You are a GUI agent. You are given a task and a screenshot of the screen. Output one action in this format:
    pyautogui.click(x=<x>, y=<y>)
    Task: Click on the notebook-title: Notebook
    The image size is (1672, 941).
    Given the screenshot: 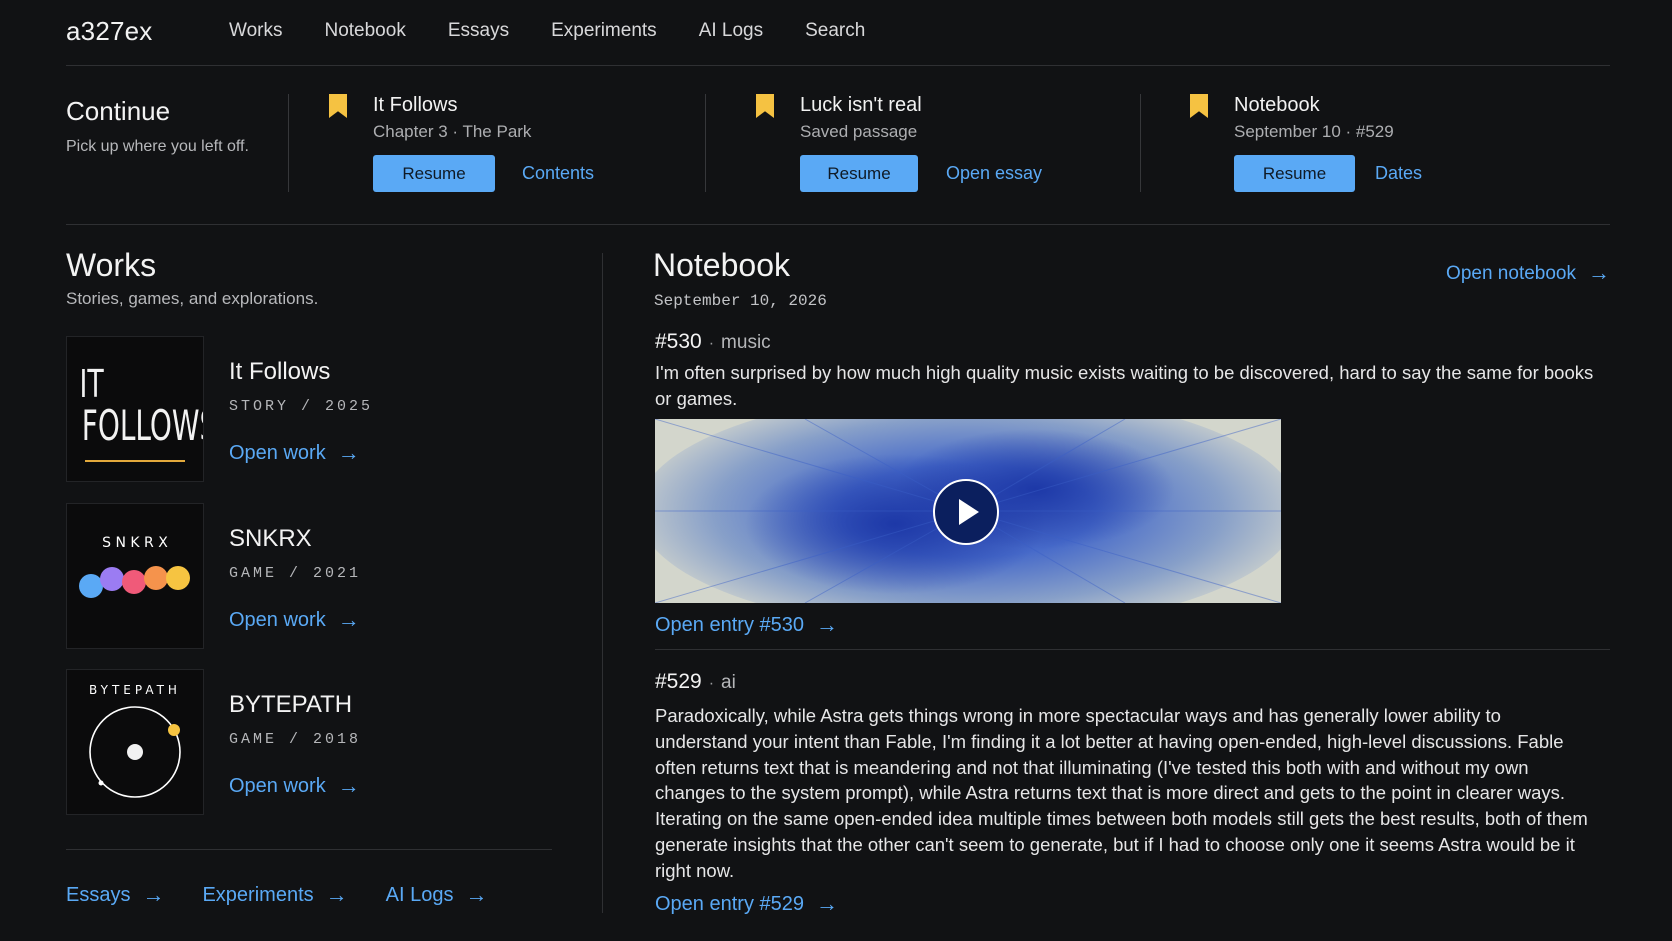 What is the action you would take?
    pyautogui.click(x=721, y=265)
    